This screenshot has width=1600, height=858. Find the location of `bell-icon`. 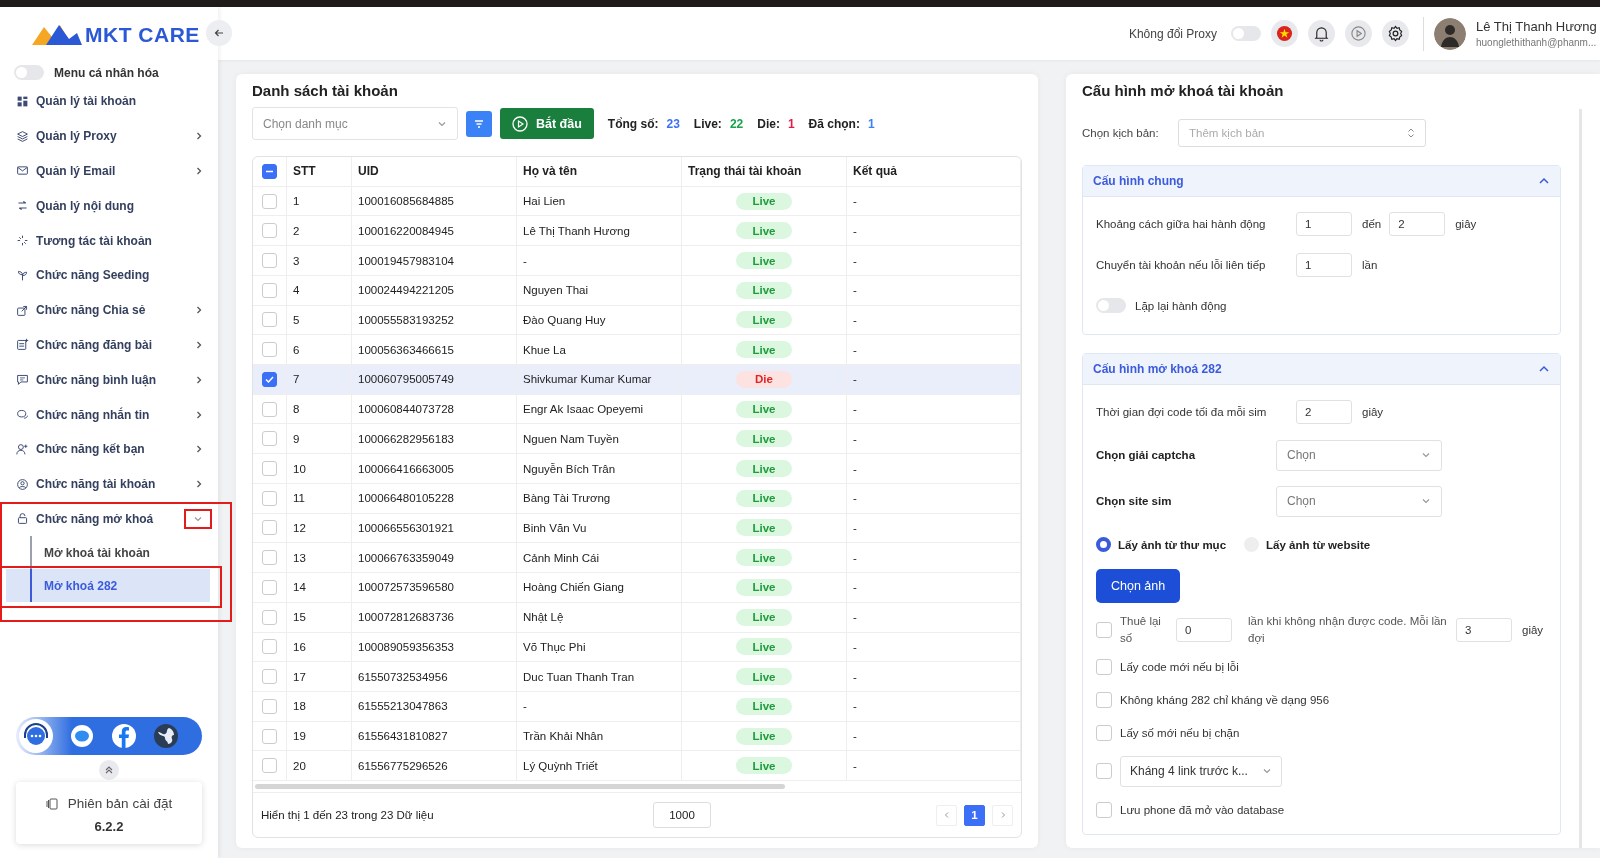

bell-icon is located at coordinates (1321, 33).